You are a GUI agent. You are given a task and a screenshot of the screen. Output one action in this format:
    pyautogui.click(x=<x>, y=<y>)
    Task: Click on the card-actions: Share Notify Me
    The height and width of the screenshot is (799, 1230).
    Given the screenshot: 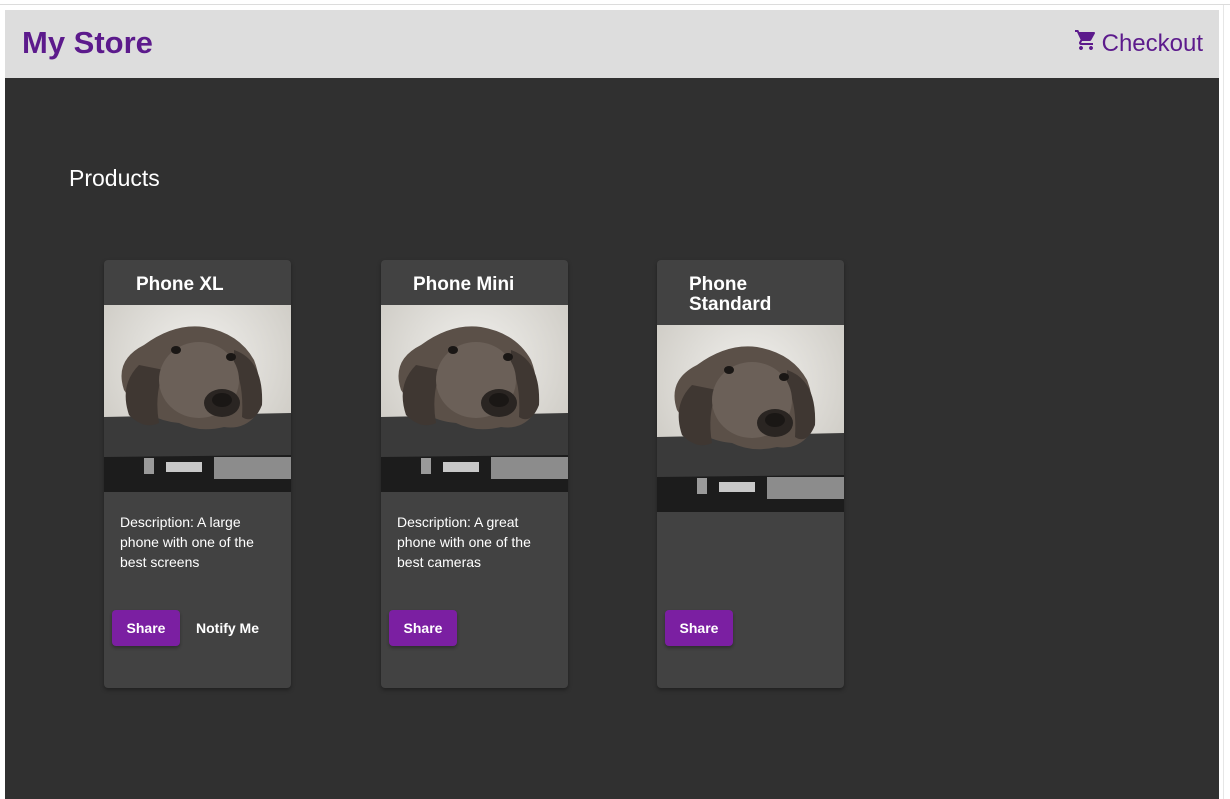 What is the action you would take?
    pyautogui.click(x=189, y=628)
    